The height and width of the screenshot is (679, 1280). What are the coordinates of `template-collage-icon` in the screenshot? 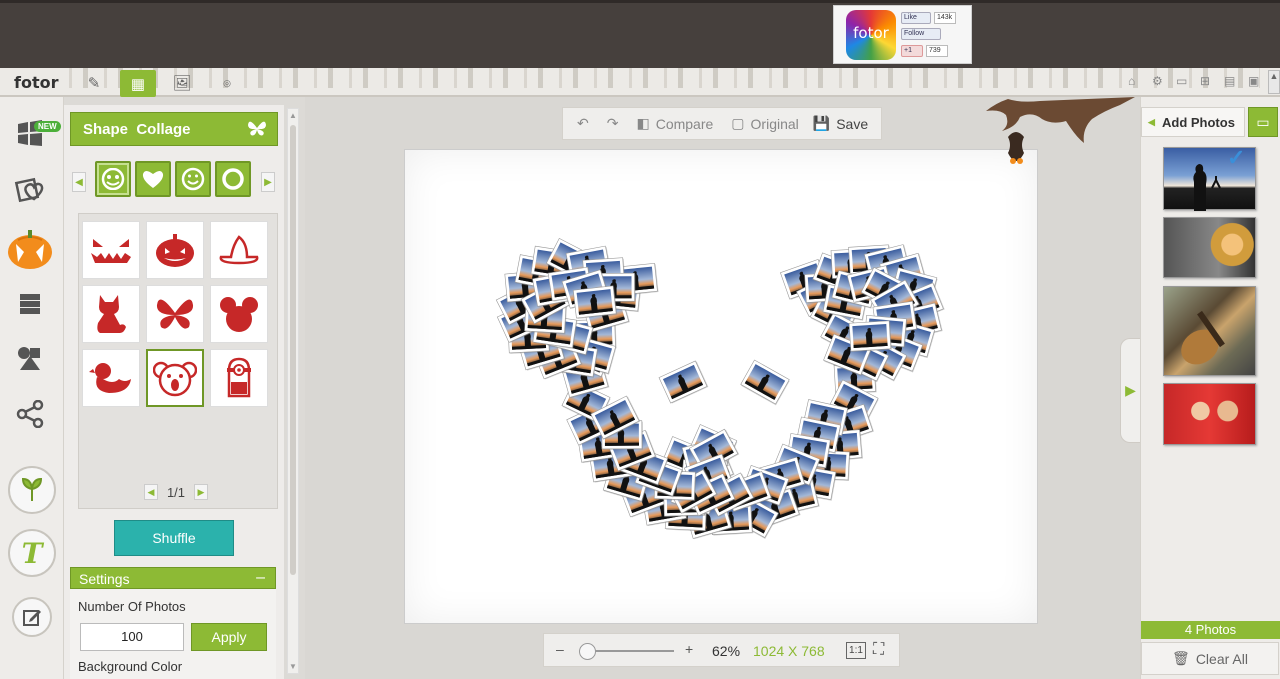 It's located at (30, 304).